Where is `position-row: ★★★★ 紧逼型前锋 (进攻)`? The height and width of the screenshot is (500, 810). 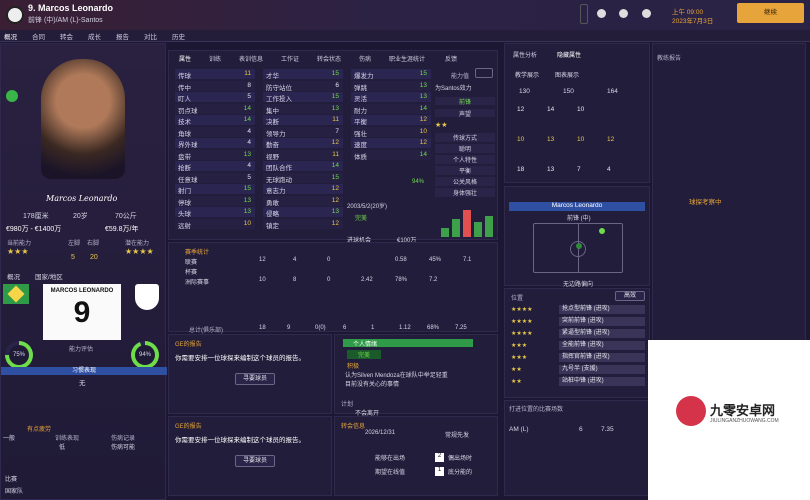
position-row: ★★★★ 紧逼型前锋 (进攻) is located at coordinates (578, 334).